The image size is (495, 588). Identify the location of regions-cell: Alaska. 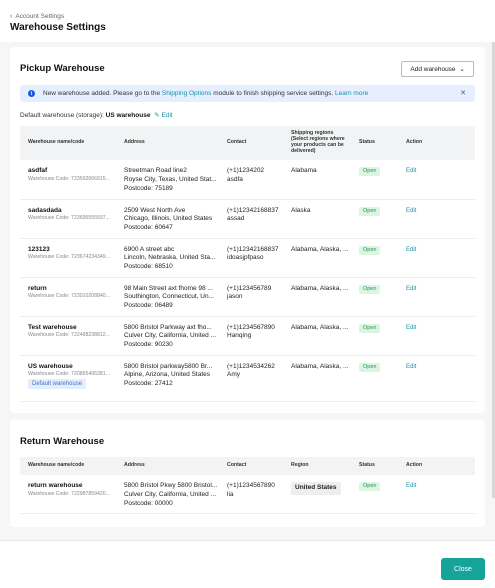
(317, 219).